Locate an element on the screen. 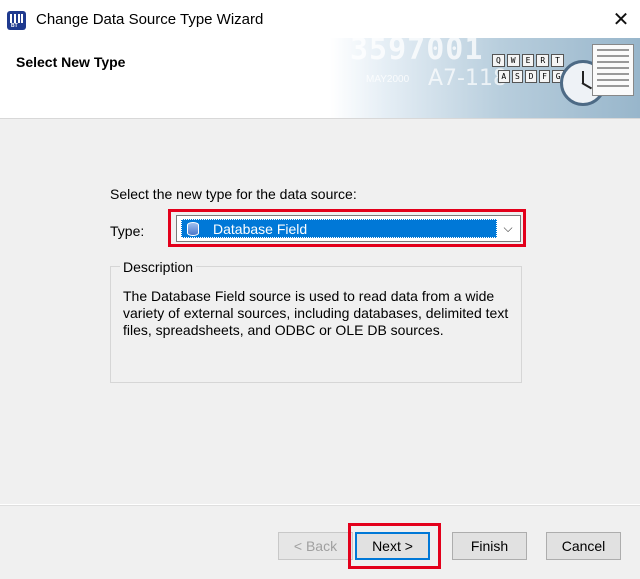 This screenshot has height=579, width=640. app-icon-label: BT is located at coordinates (14, 26).